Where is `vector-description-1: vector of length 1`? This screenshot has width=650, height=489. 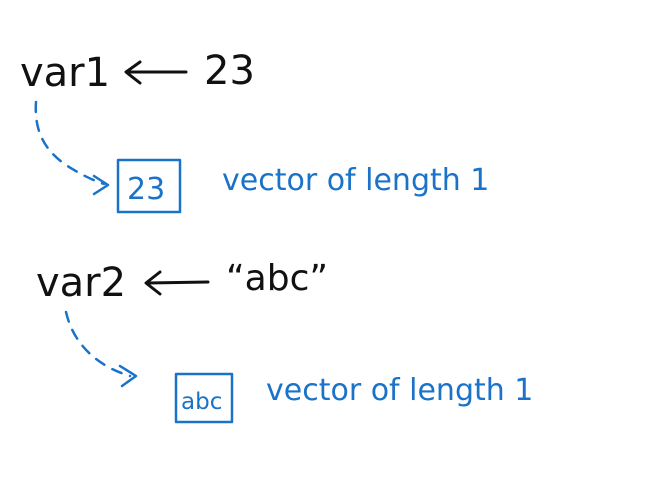 vector-description-1: vector of length 1 is located at coordinates (355, 180).